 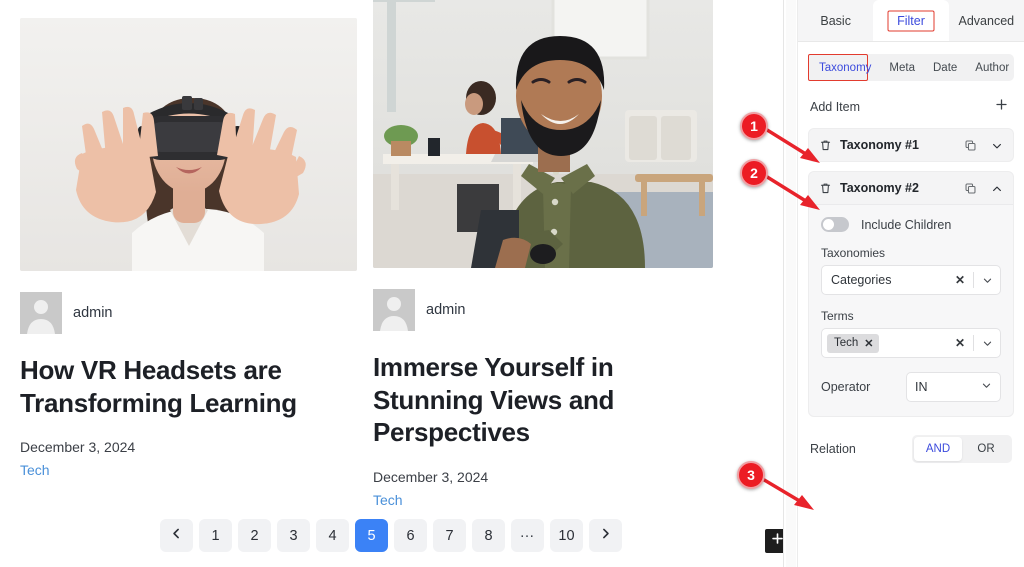 I want to click on operator-label: Operator, so click(x=846, y=387).